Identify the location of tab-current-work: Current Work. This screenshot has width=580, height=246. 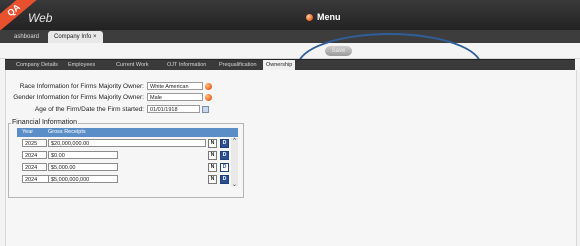
(132, 65).